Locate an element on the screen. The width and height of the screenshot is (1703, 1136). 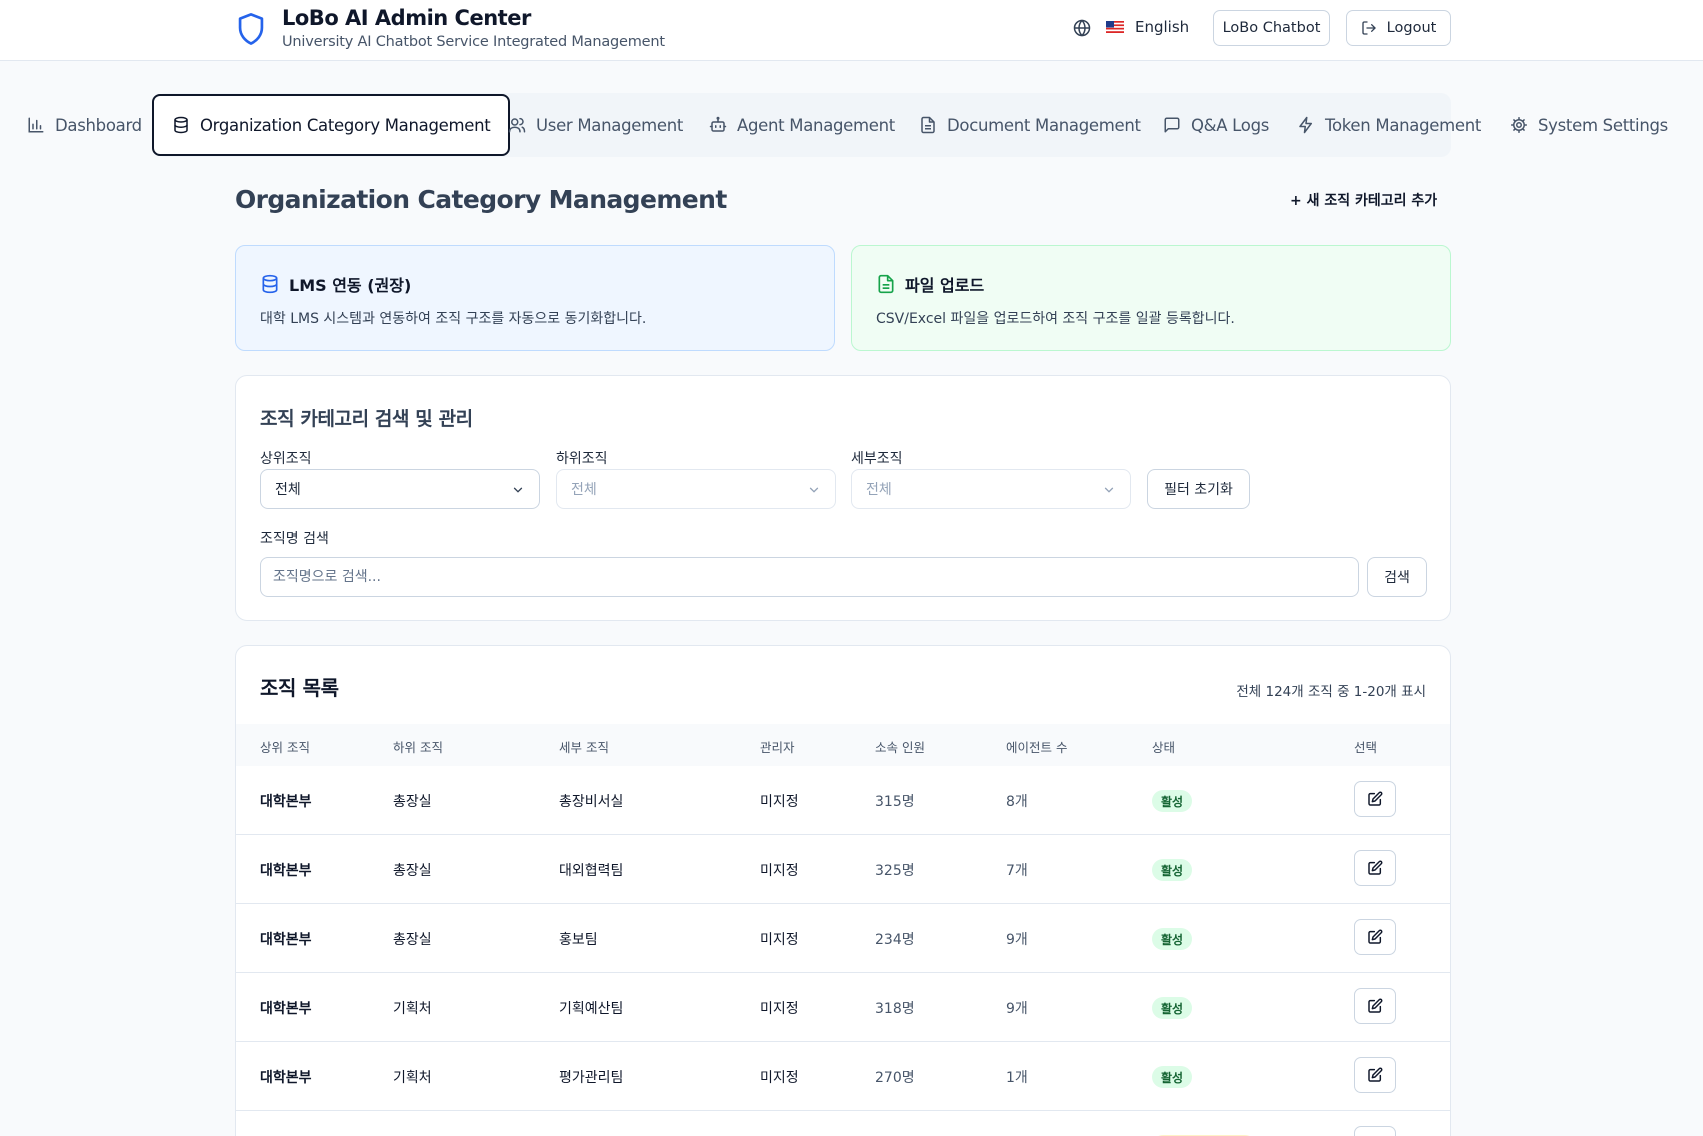
detail-org-cell: 총장비서실 is located at coordinates (591, 802).